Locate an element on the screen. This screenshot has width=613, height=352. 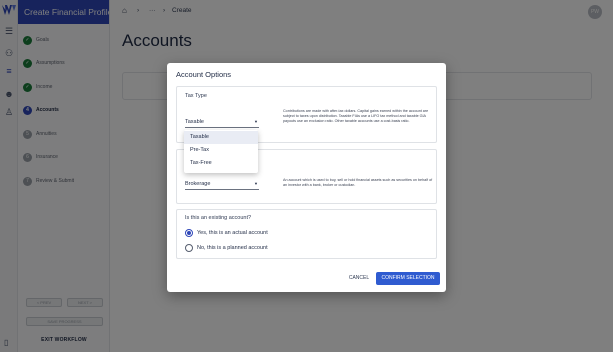
account-type-value: Brokerage is located at coordinates (198, 184).